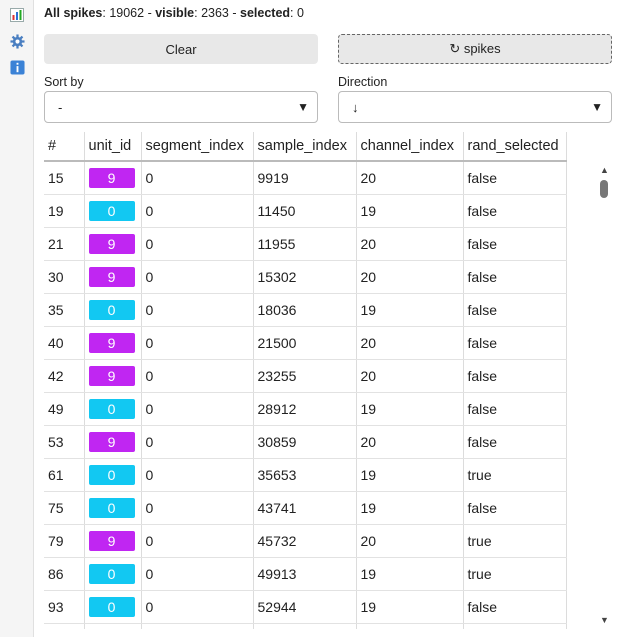  I want to click on cell-sample-index: 15302, so click(305, 277).